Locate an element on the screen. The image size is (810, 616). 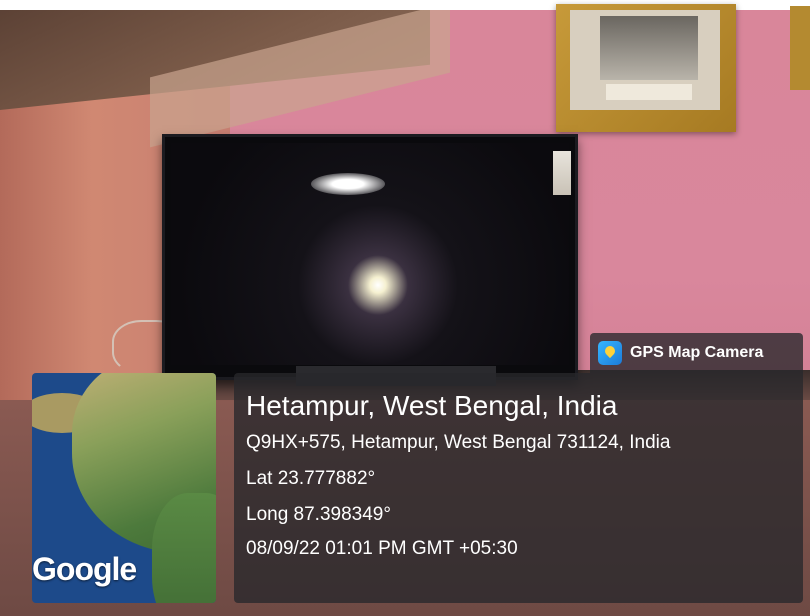
timestamp: 08/09/22 01:01 PM GMT +05:30 is located at coordinates (382, 548).